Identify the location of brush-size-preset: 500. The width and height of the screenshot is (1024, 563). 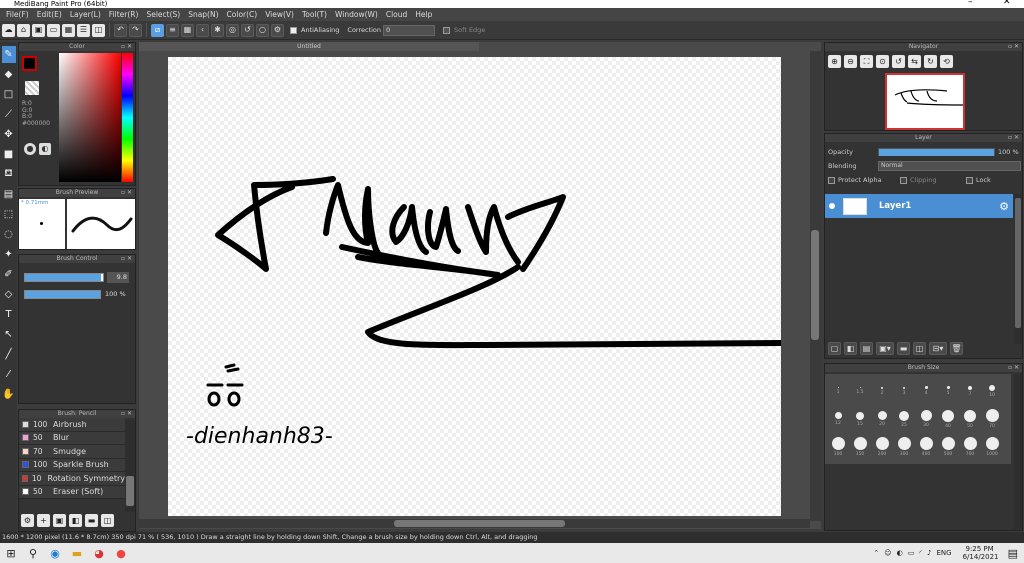
(948, 447).